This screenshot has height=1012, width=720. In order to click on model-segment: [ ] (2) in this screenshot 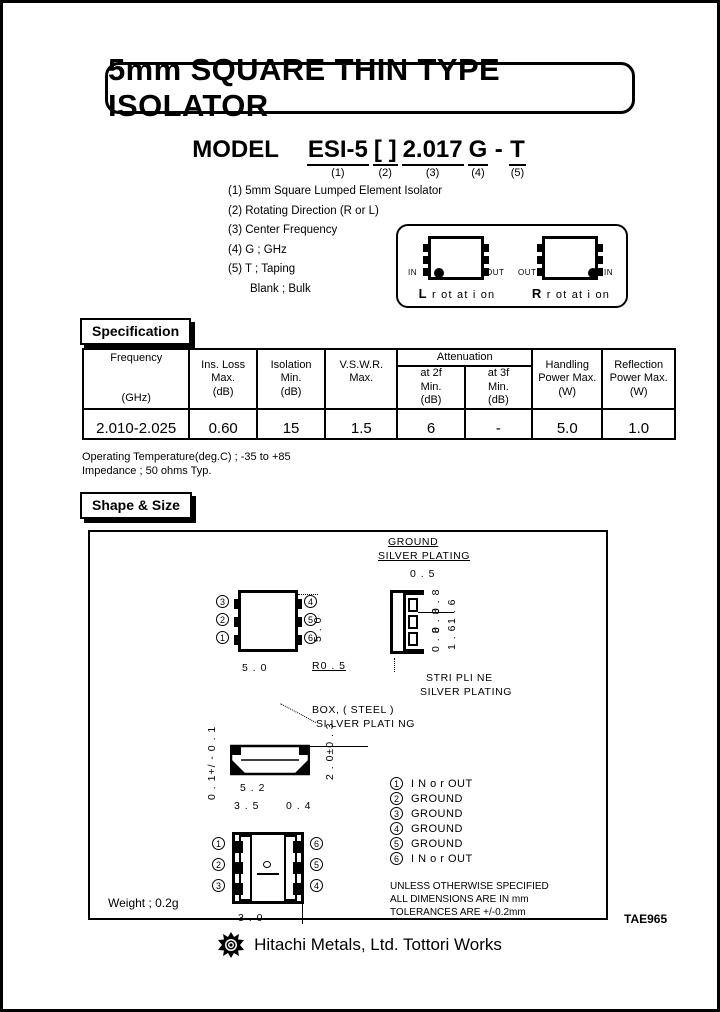, I will do `click(385, 158)`.